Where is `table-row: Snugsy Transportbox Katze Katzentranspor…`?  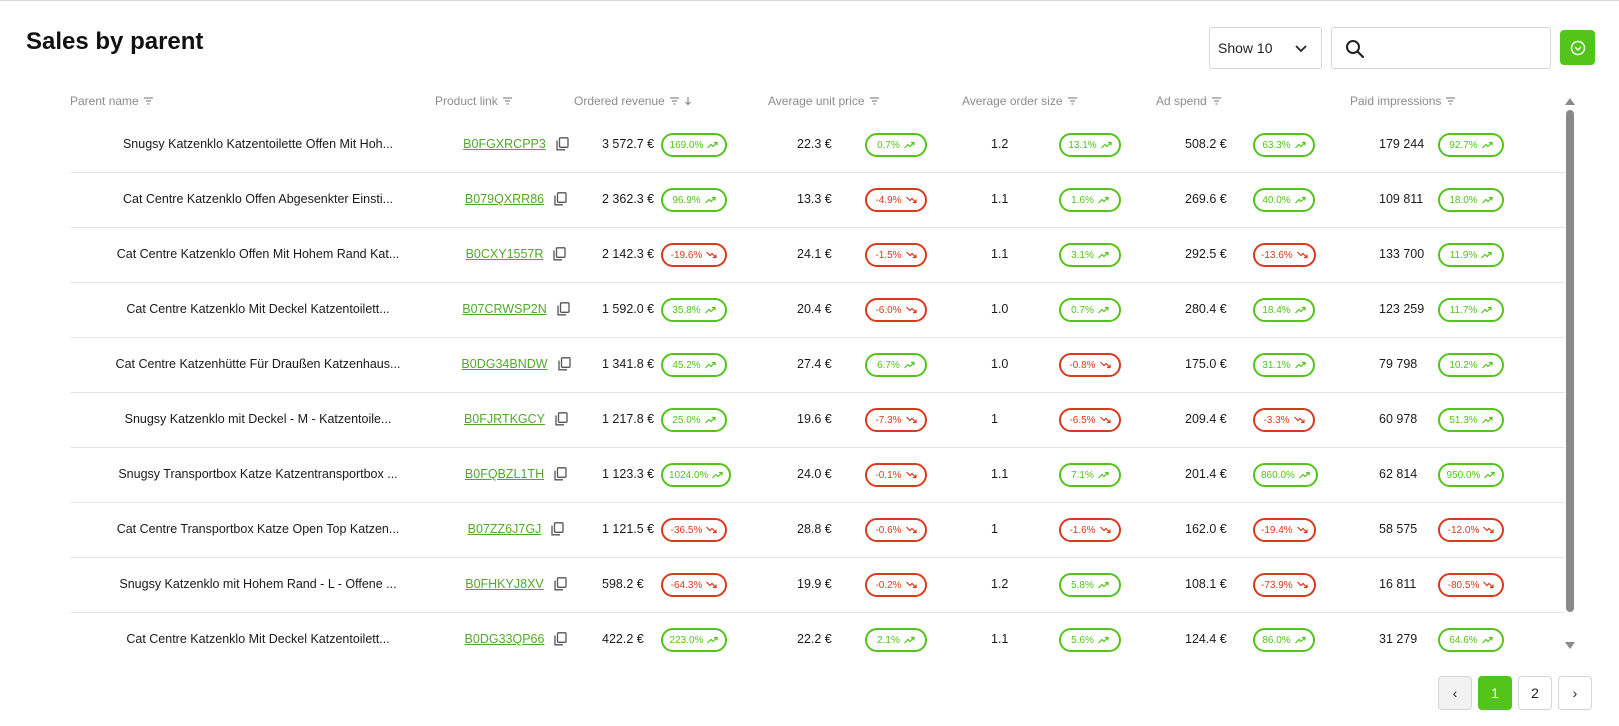
table-row: Snugsy Transportbox Katze Katzentranspor… is located at coordinates (817, 474).